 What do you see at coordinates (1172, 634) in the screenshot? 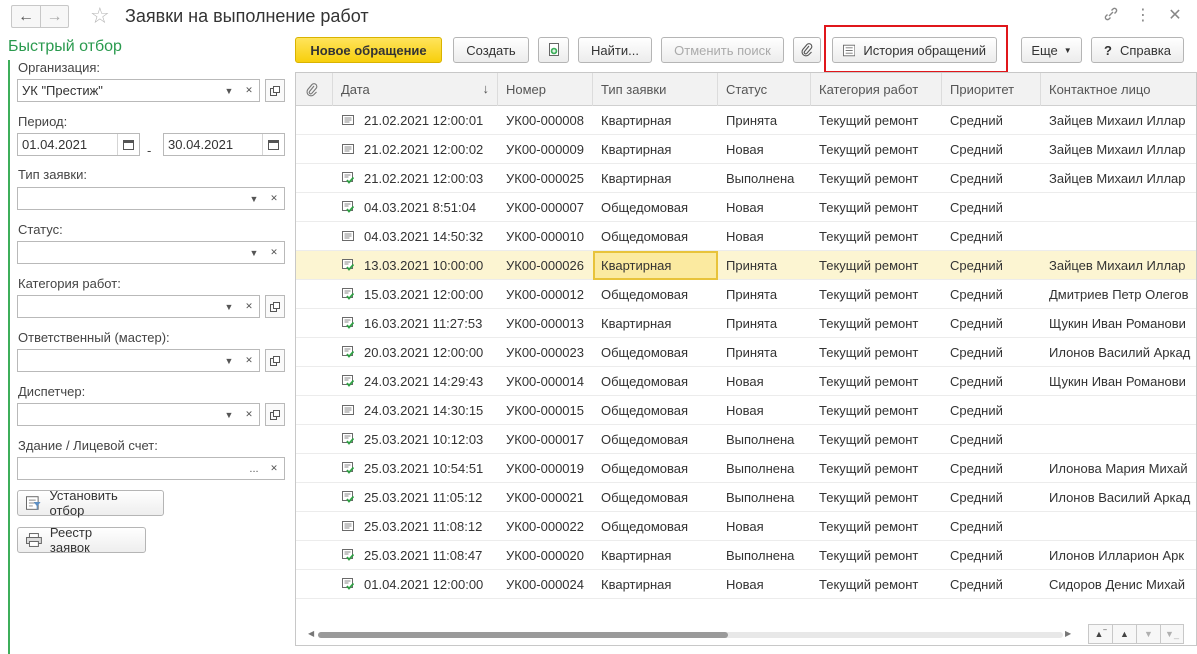
I see `last-page-icon: ▼_` at bounding box center [1172, 634].